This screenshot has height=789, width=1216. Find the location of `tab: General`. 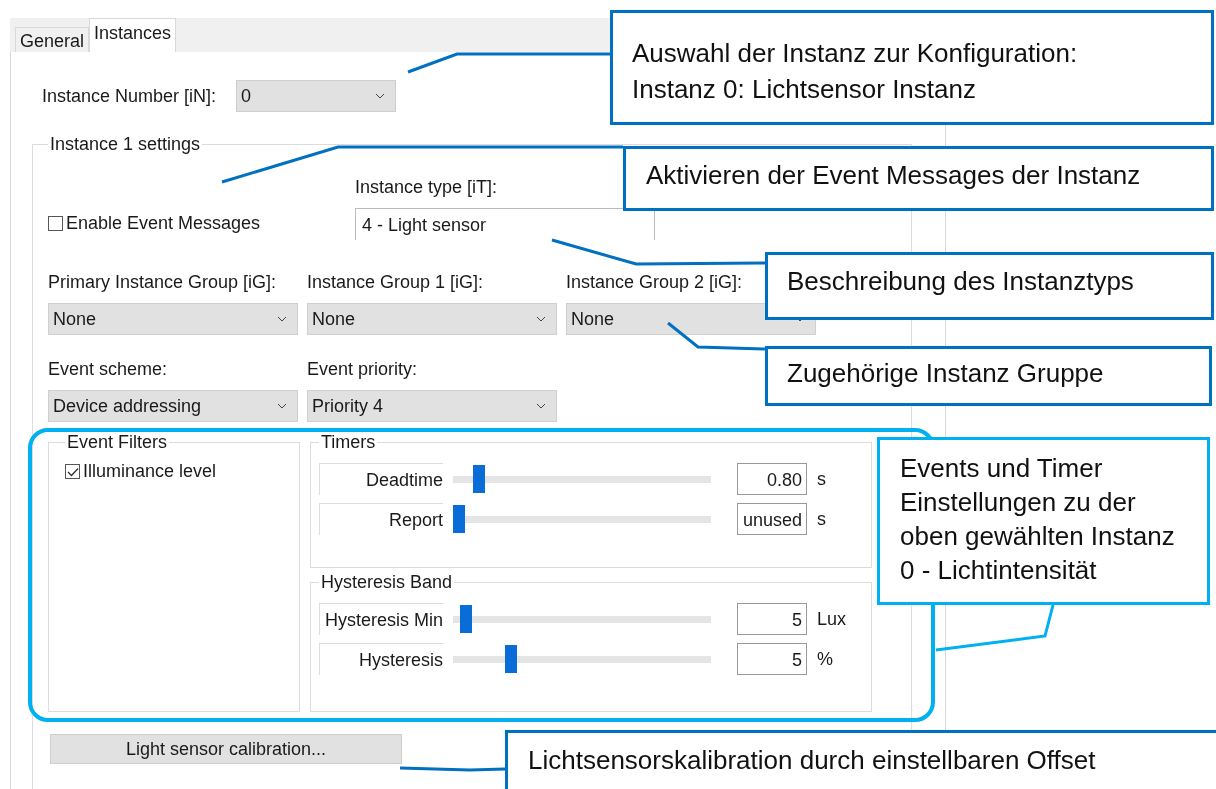

tab: General is located at coordinates (52, 39).